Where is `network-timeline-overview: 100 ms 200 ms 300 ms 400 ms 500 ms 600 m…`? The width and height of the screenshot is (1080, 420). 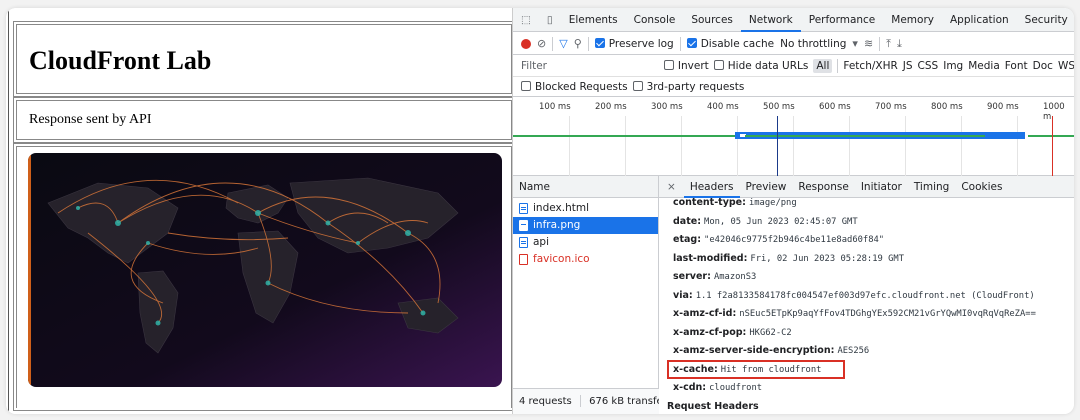
network-timeline-overview: 100 ms 200 ms 300 ms 400 ms 500 ms 600 m… is located at coordinates (793, 137).